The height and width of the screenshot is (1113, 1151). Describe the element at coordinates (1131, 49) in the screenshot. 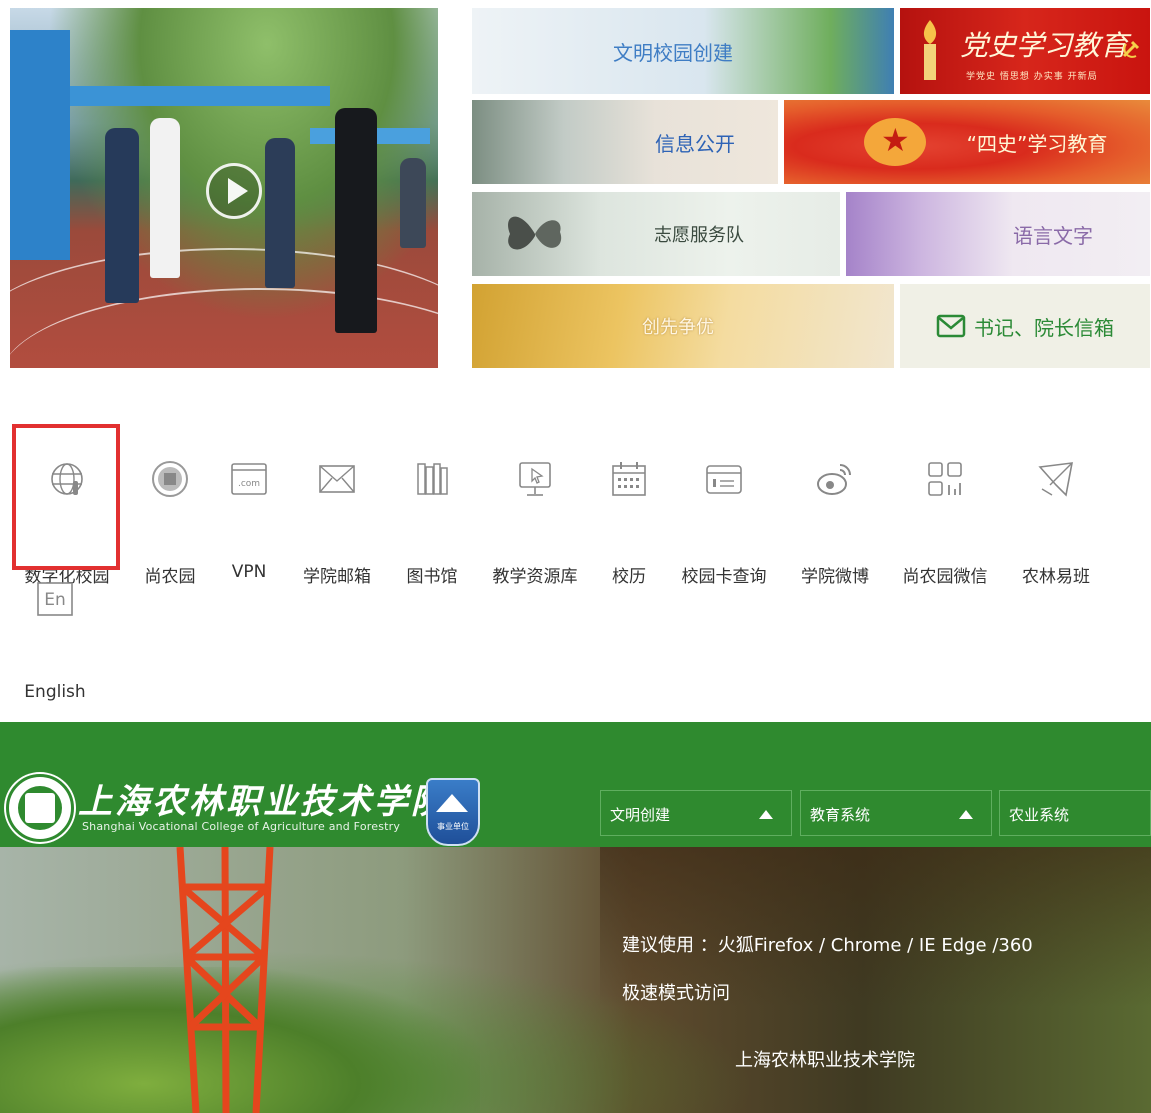

I see `hammer-sickle-icon` at that location.